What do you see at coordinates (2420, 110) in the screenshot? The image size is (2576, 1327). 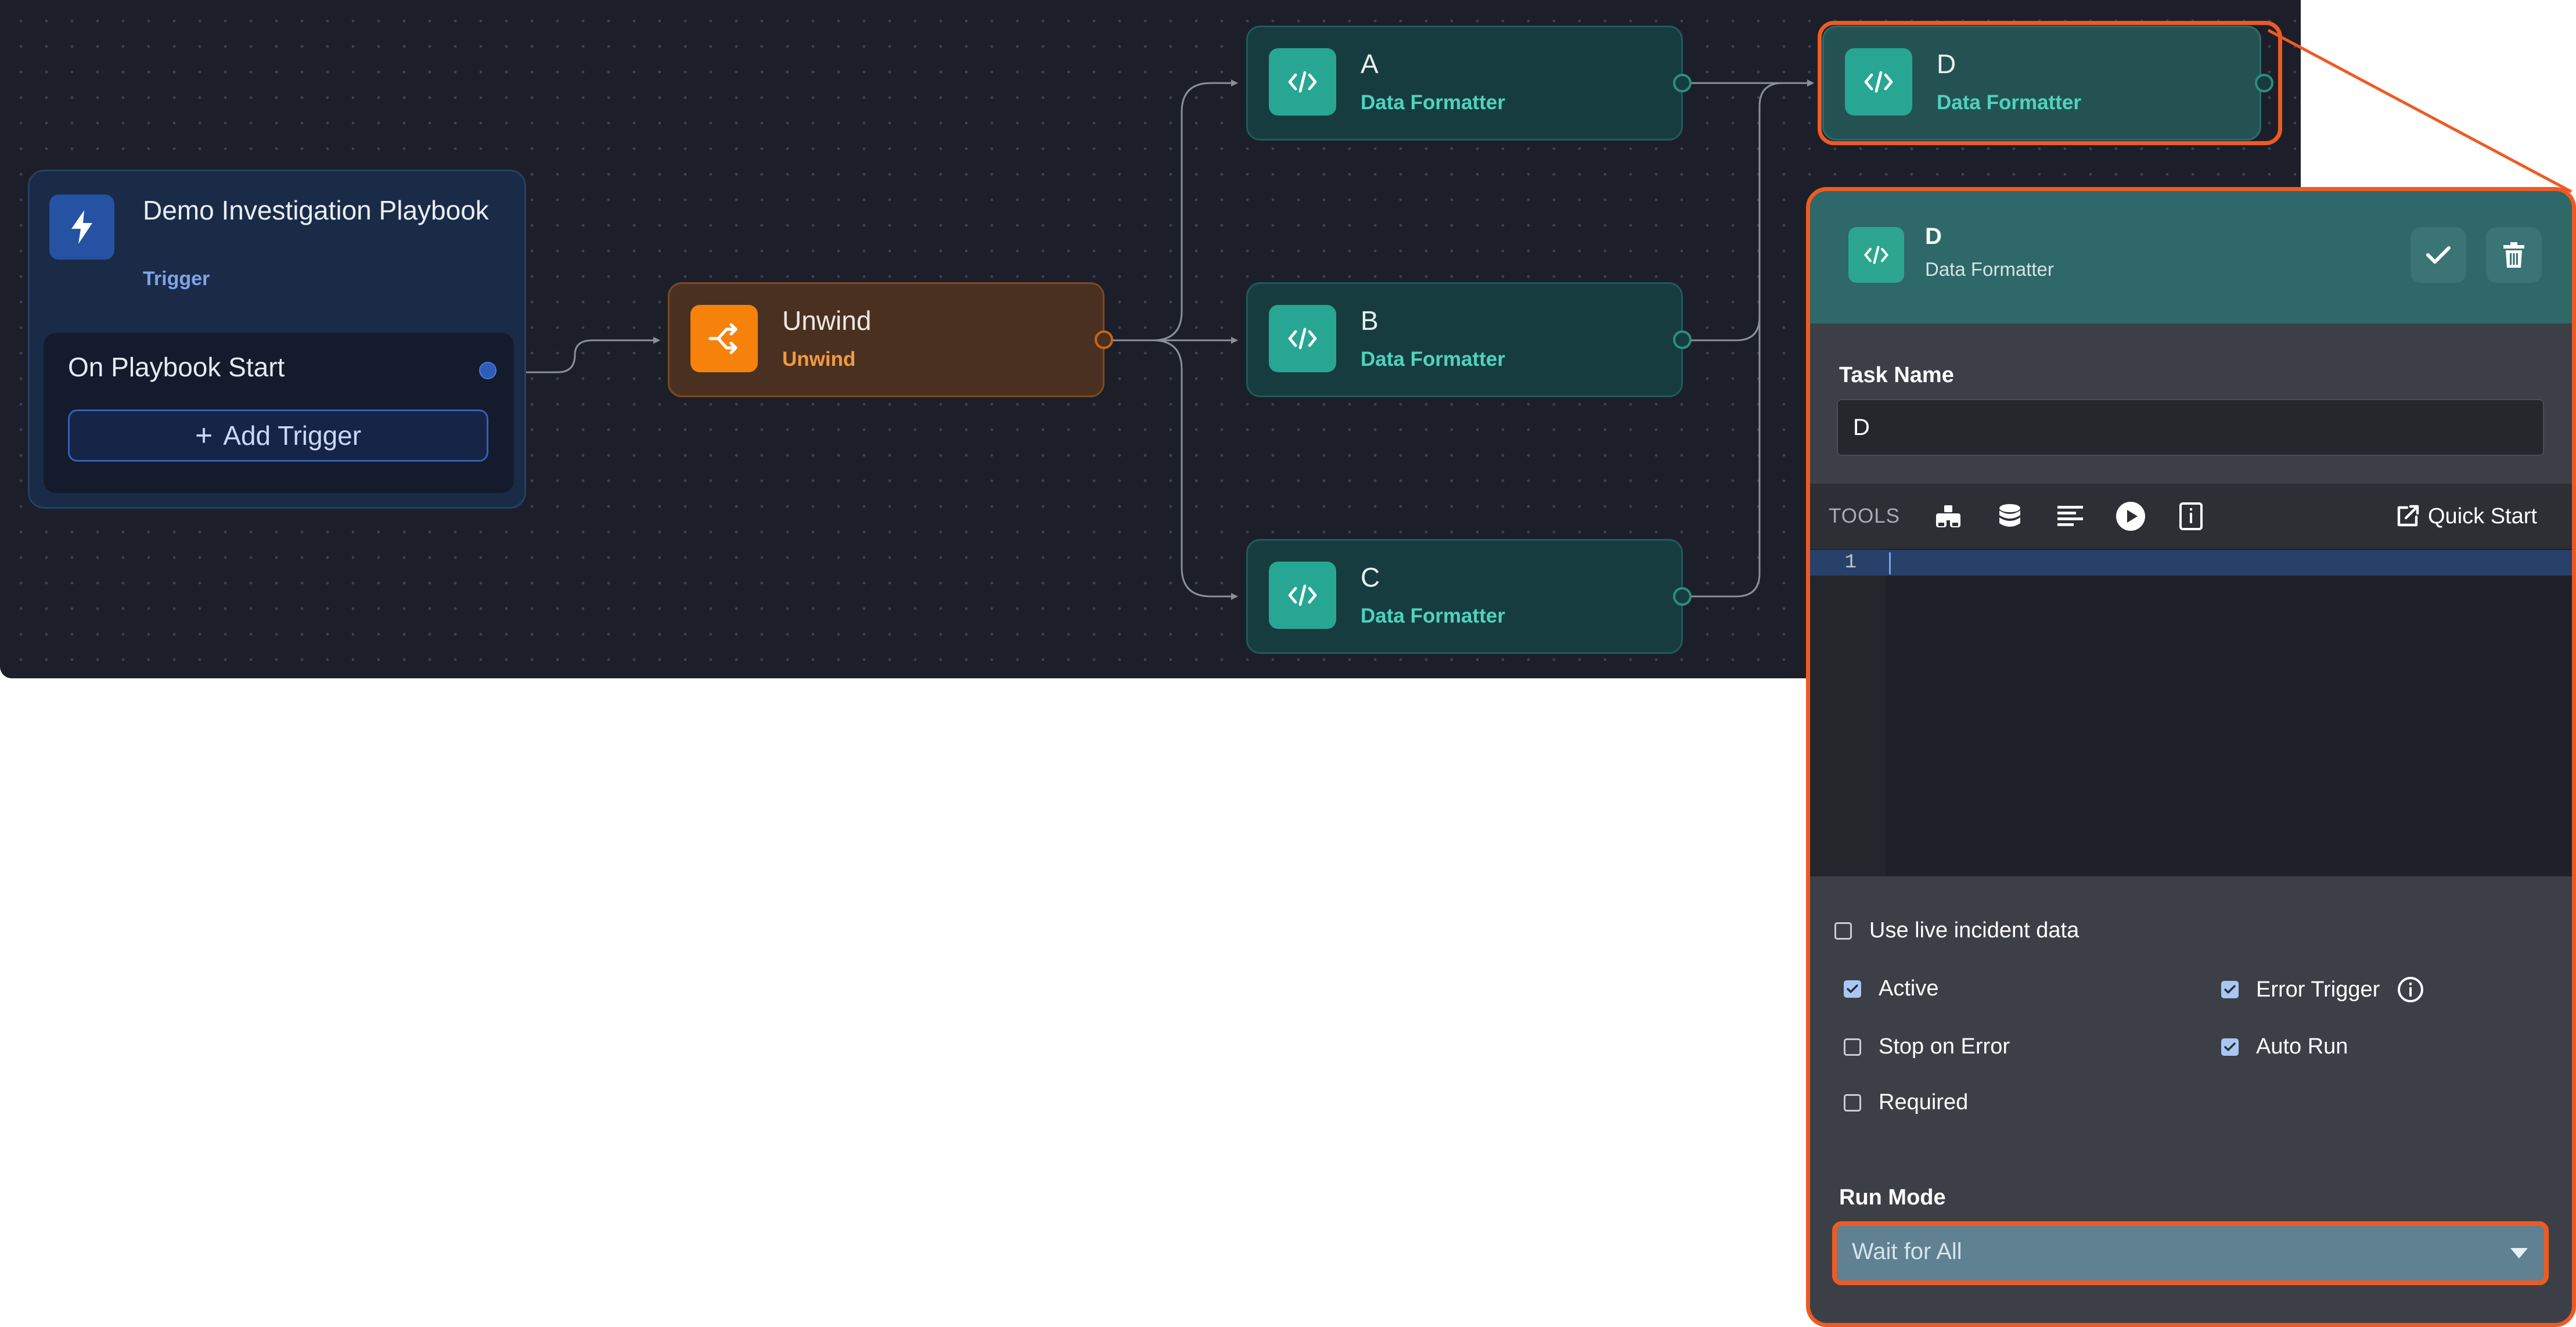 I see `callout-line` at bounding box center [2420, 110].